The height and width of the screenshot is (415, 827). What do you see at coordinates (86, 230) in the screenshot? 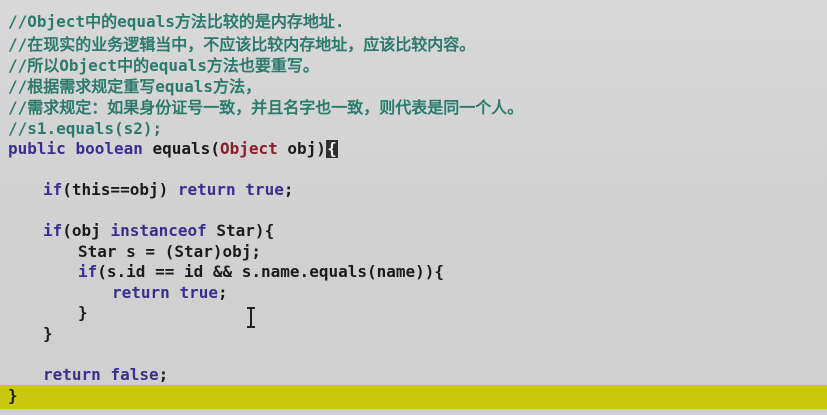
I see `instanceof-before: (obj` at bounding box center [86, 230].